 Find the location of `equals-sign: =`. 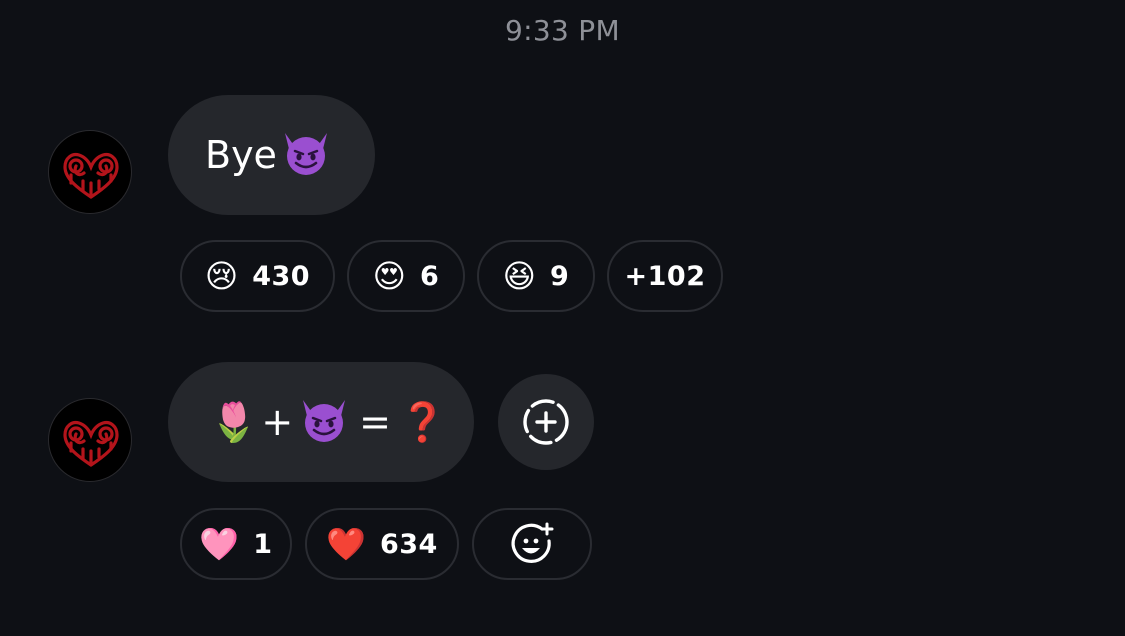

equals-sign: = is located at coordinates (375, 422).